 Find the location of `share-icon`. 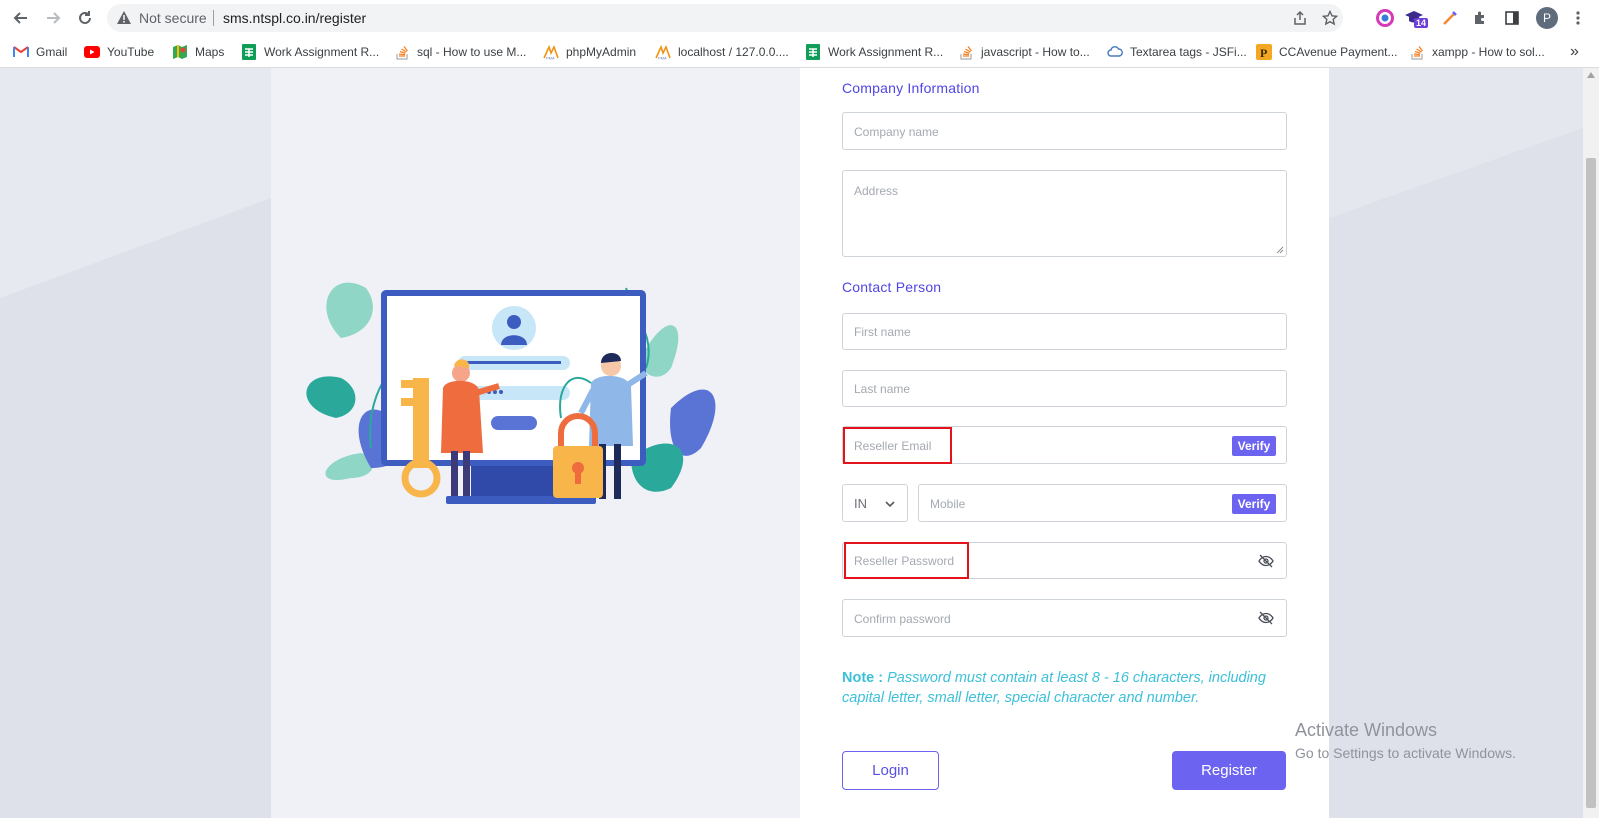

share-icon is located at coordinates (1300, 18).